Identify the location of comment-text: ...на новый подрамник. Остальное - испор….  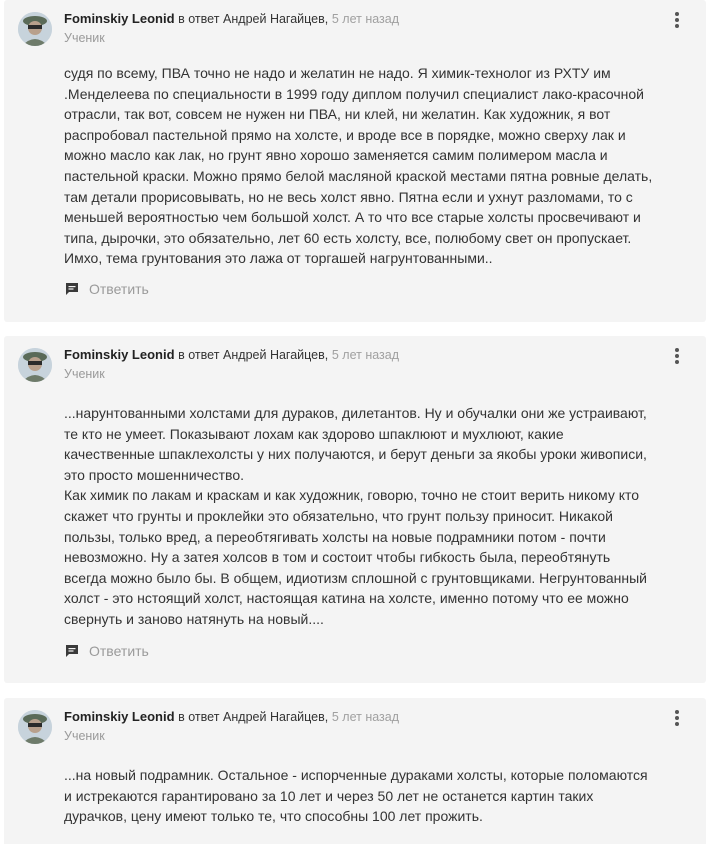
(356, 796).